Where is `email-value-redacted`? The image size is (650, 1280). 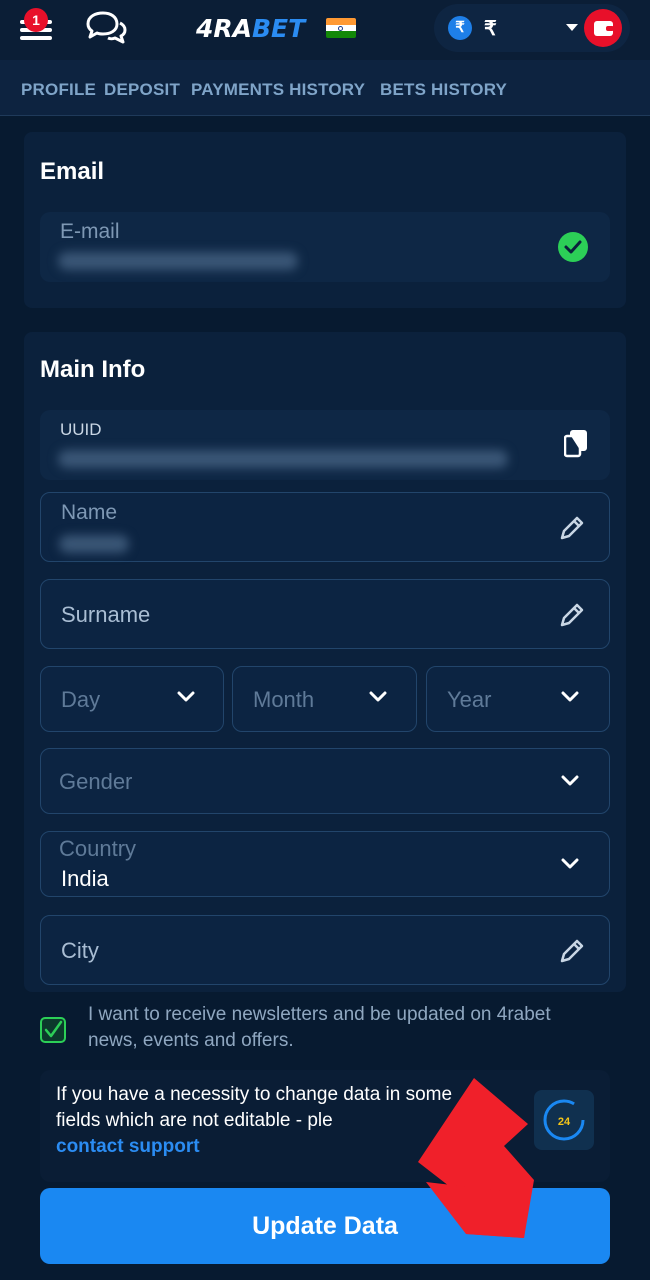
email-value-redacted is located at coordinates (178, 261).